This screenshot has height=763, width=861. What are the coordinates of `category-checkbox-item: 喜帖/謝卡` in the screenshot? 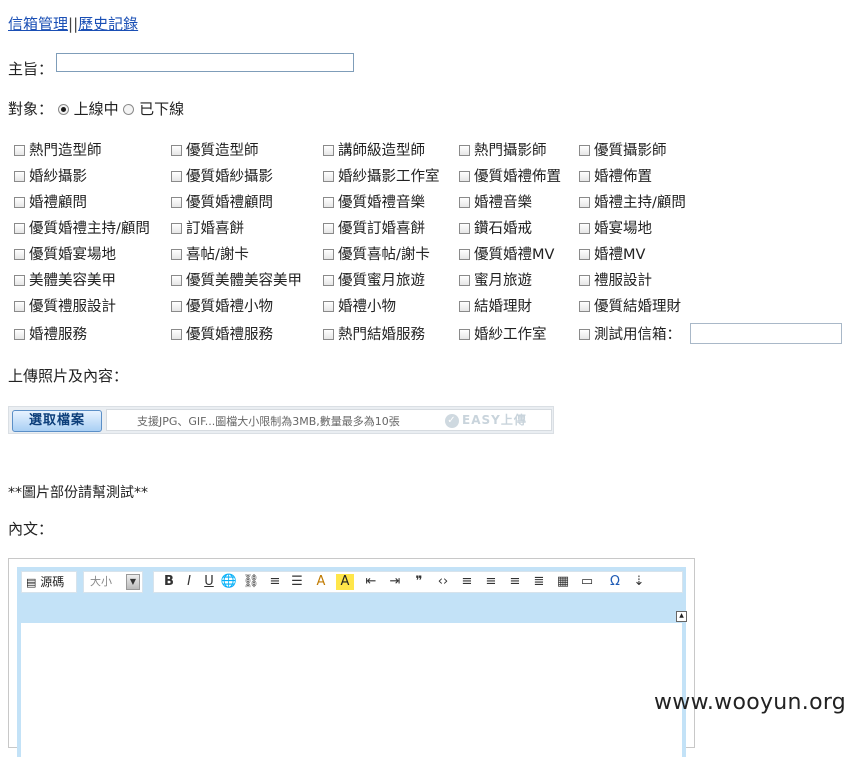 It's located at (210, 255).